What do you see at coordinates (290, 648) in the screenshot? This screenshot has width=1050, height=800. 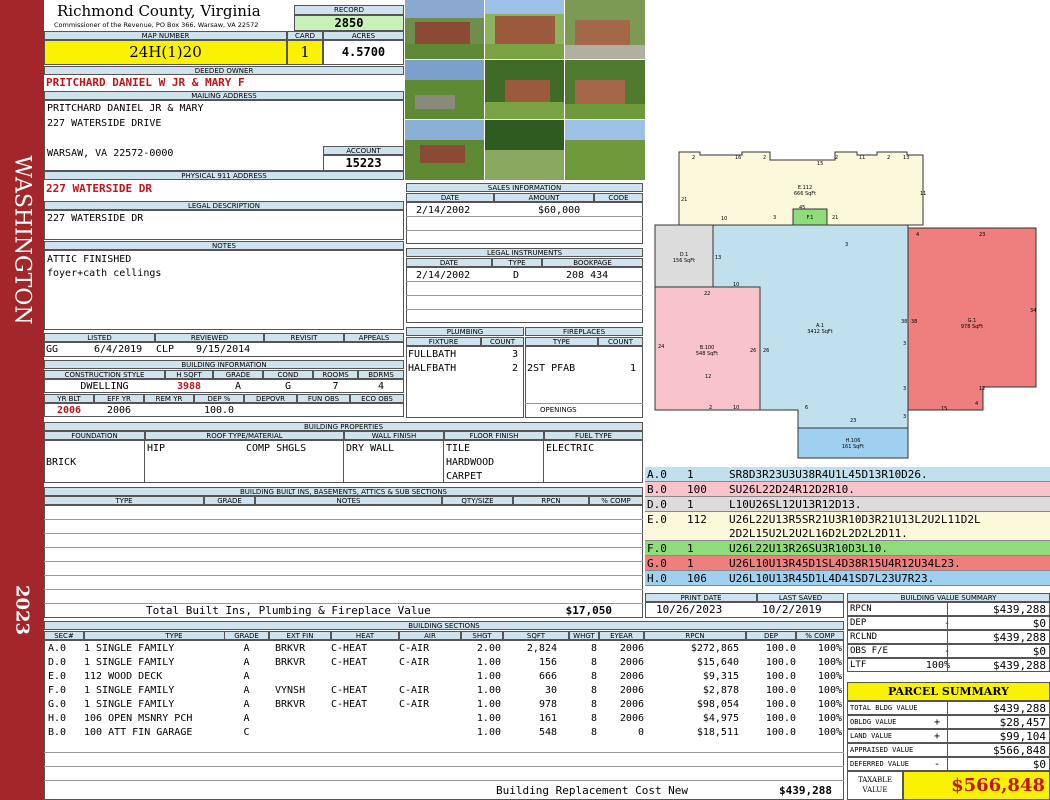 I see `section-cell: BRKVR` at bounding box center [290, 648].